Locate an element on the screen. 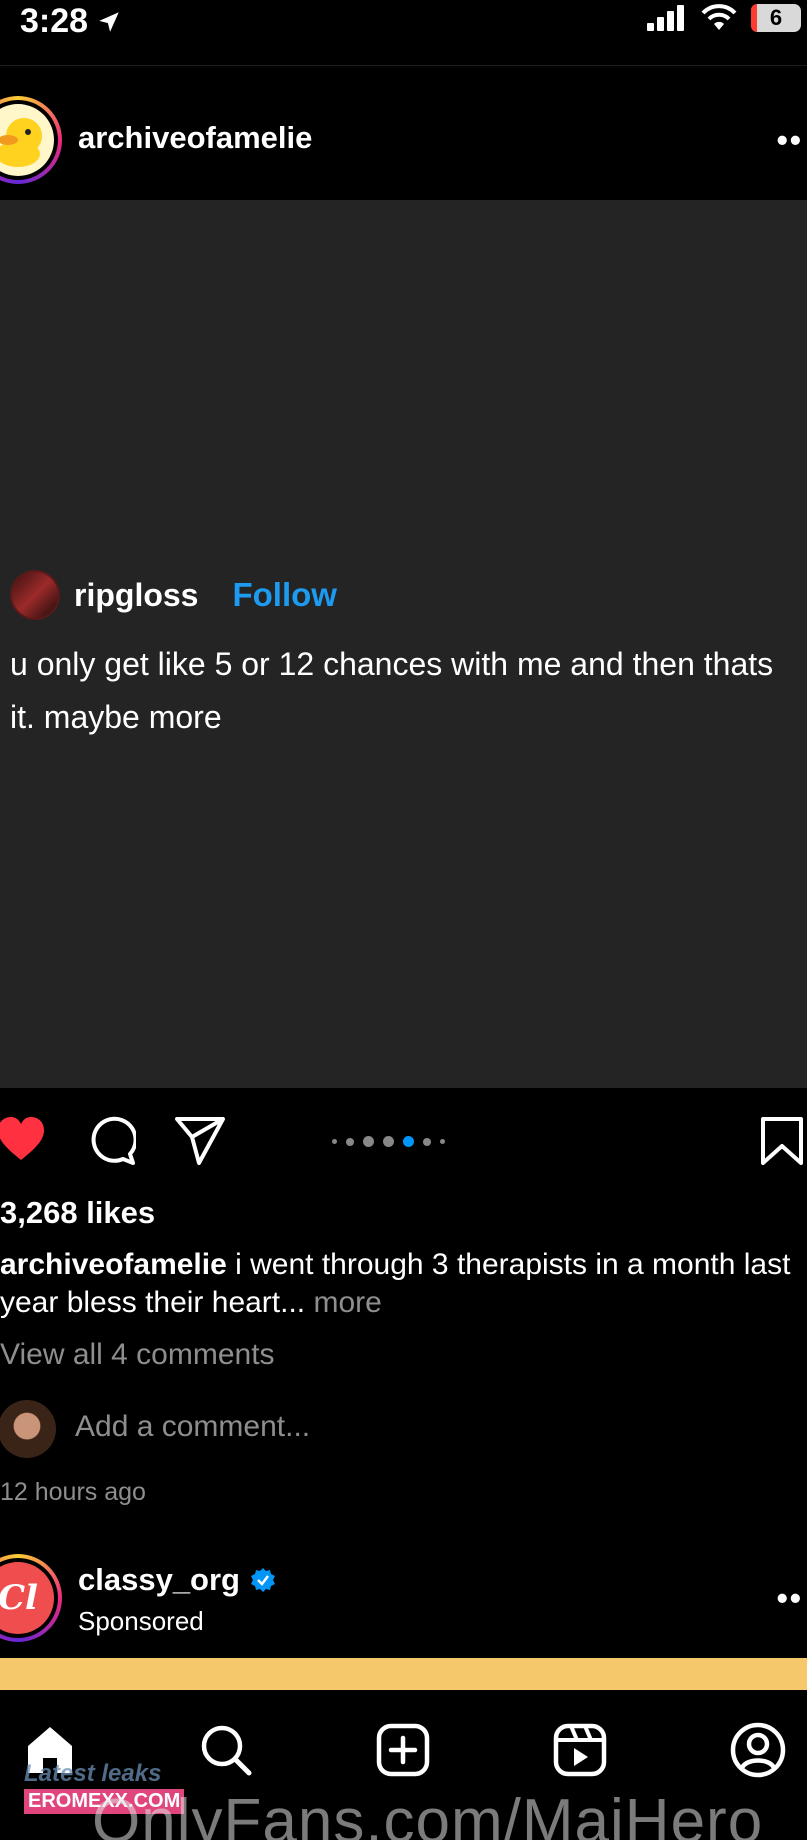 The width and height of the screenshot is (807, 1840). sponsored-avatar: Cl is located at coordinates (31, 1598).